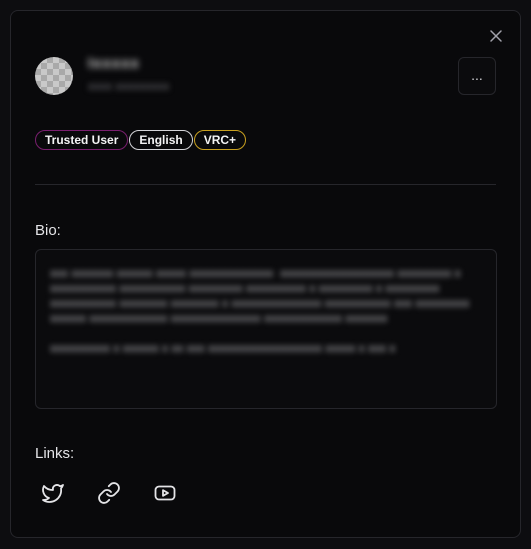 This screenshot has height=549, width=531. Describe the element at coordinates (129, 86) in the screenshot. I see `profile-subname: xxxx xxxxxxxxx` at that location.